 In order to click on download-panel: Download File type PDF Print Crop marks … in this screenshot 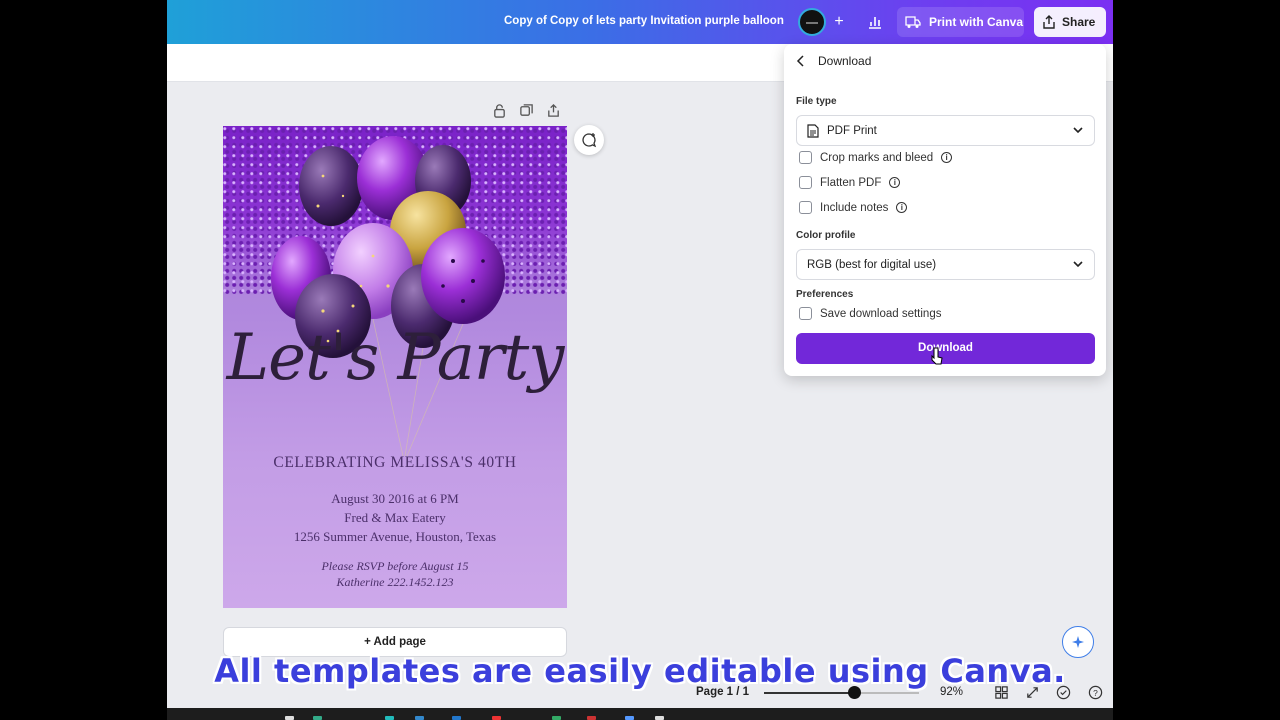, I will do `click(945, 210)`.